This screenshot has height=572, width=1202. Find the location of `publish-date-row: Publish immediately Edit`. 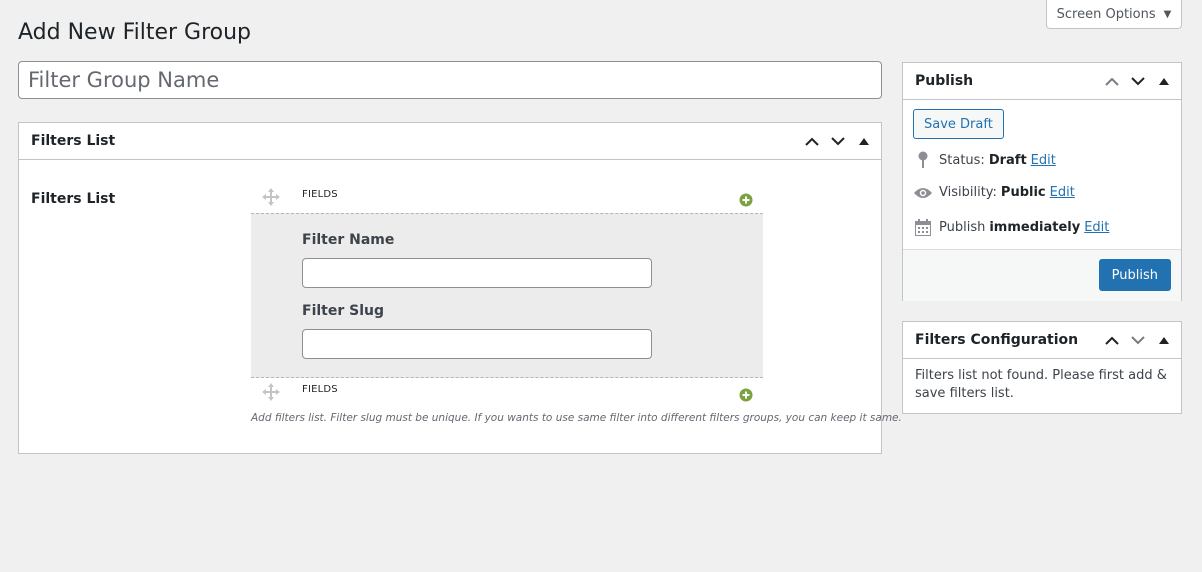

publish-date-row: Publish immediately Edit is located at coordinates (1011, 227).